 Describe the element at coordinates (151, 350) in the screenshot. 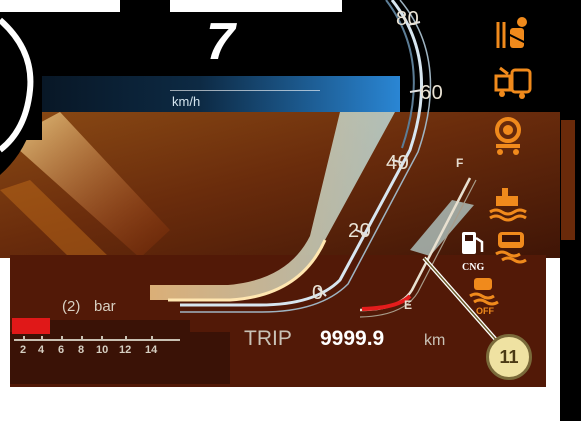

I see `pressure-scale-tick: 14` at that location.